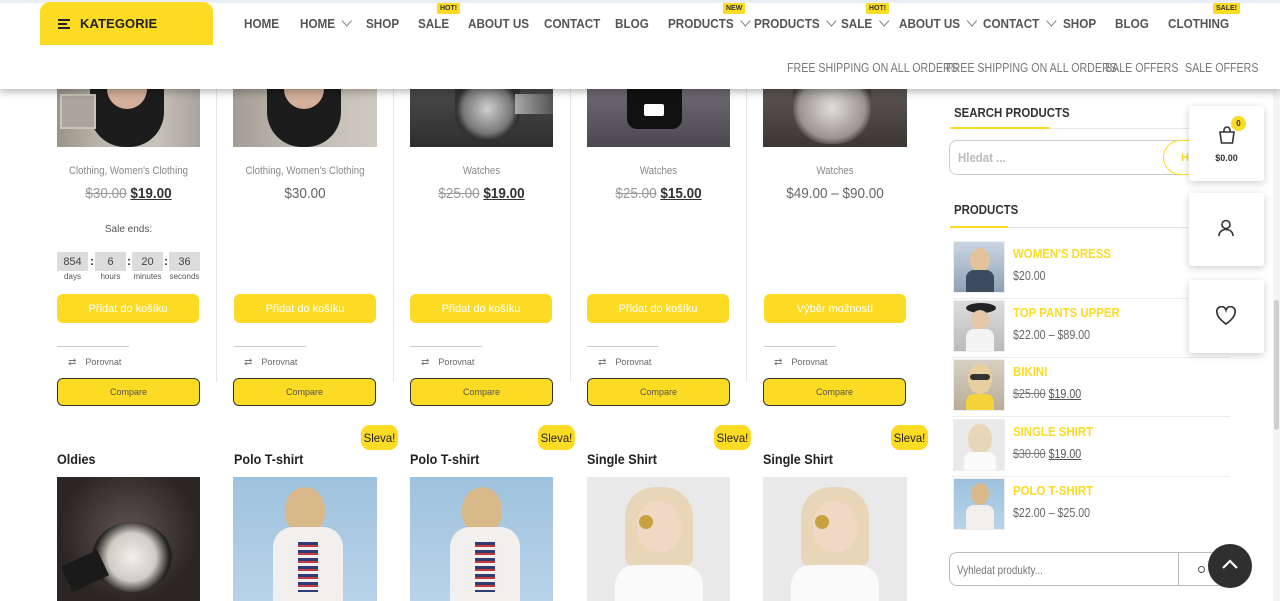 This screenshot has height=601, width=1280. What do you see at coordinates (572, 23) in the screenshot?
I see `nav-contact: CONTACT` at bounding box center [572, 23].